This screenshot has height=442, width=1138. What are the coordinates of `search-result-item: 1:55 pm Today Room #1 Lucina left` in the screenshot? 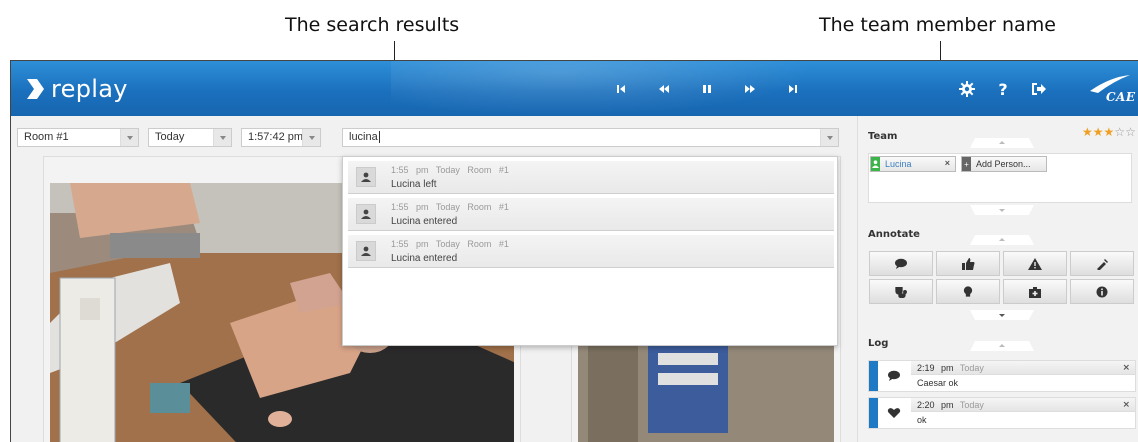 It's located at (591, 177).